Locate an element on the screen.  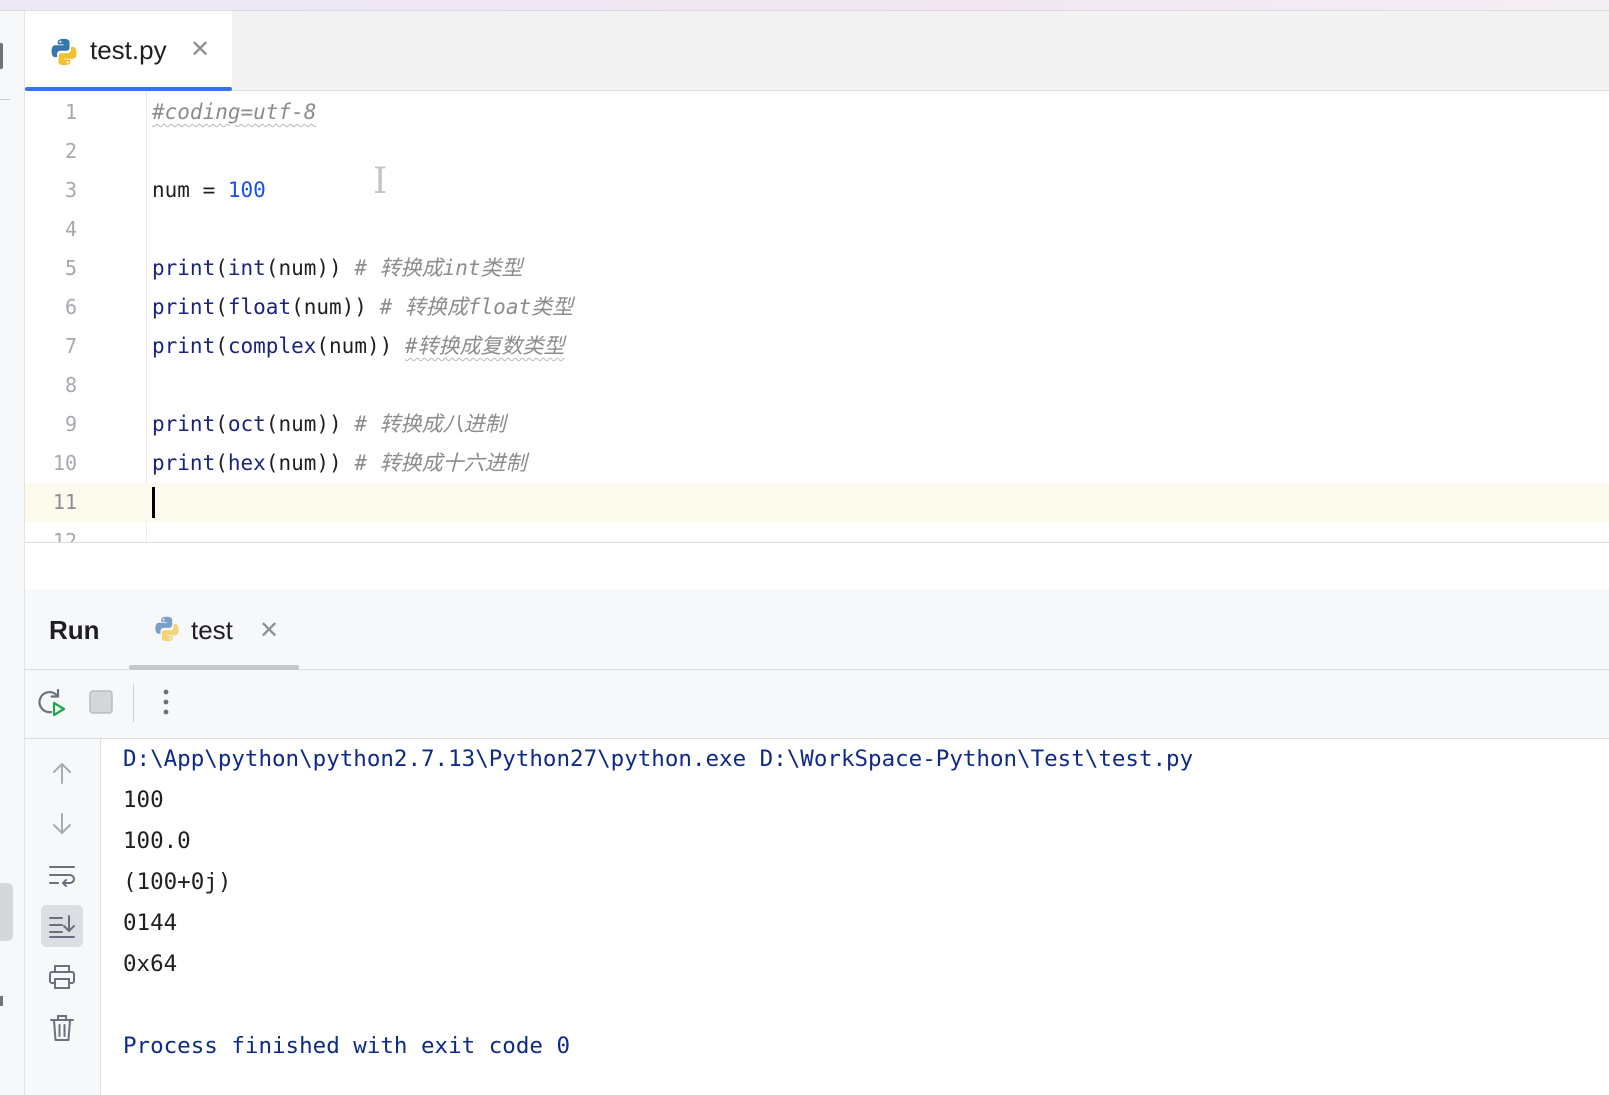
editor-tab-test-py: test.py ✕ is located at coordinates (128, 51).